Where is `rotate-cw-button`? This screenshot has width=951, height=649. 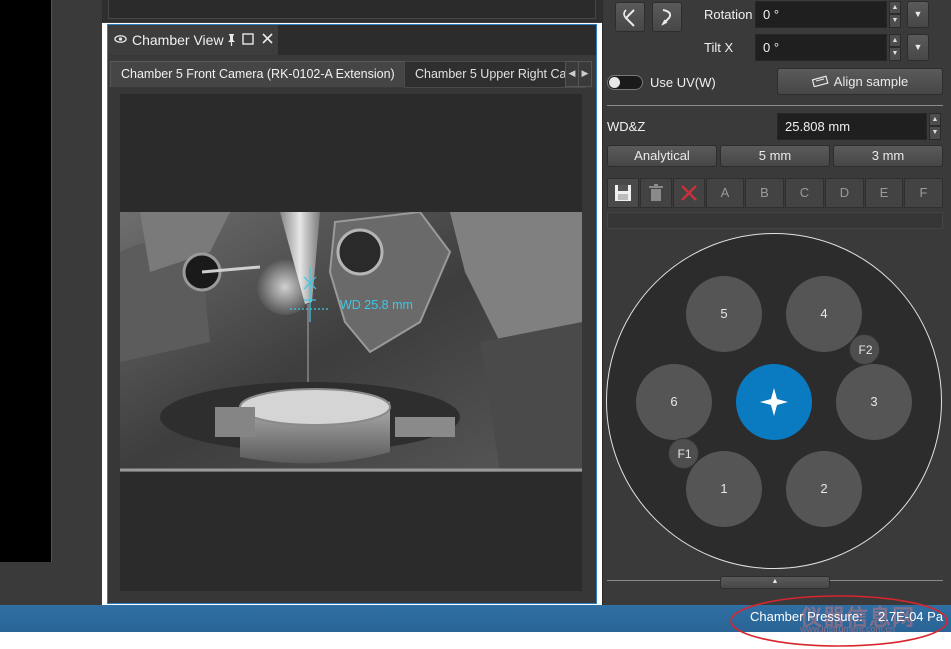
rotate-cw-button is located at coordinates (667, 17).